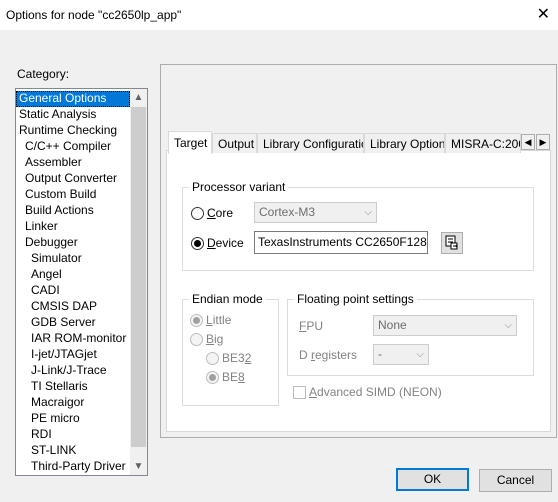  What do you see at coordinates (432, 479) in the screenshot?
I see `ok-button: OK` at bounding box center [432, 479].